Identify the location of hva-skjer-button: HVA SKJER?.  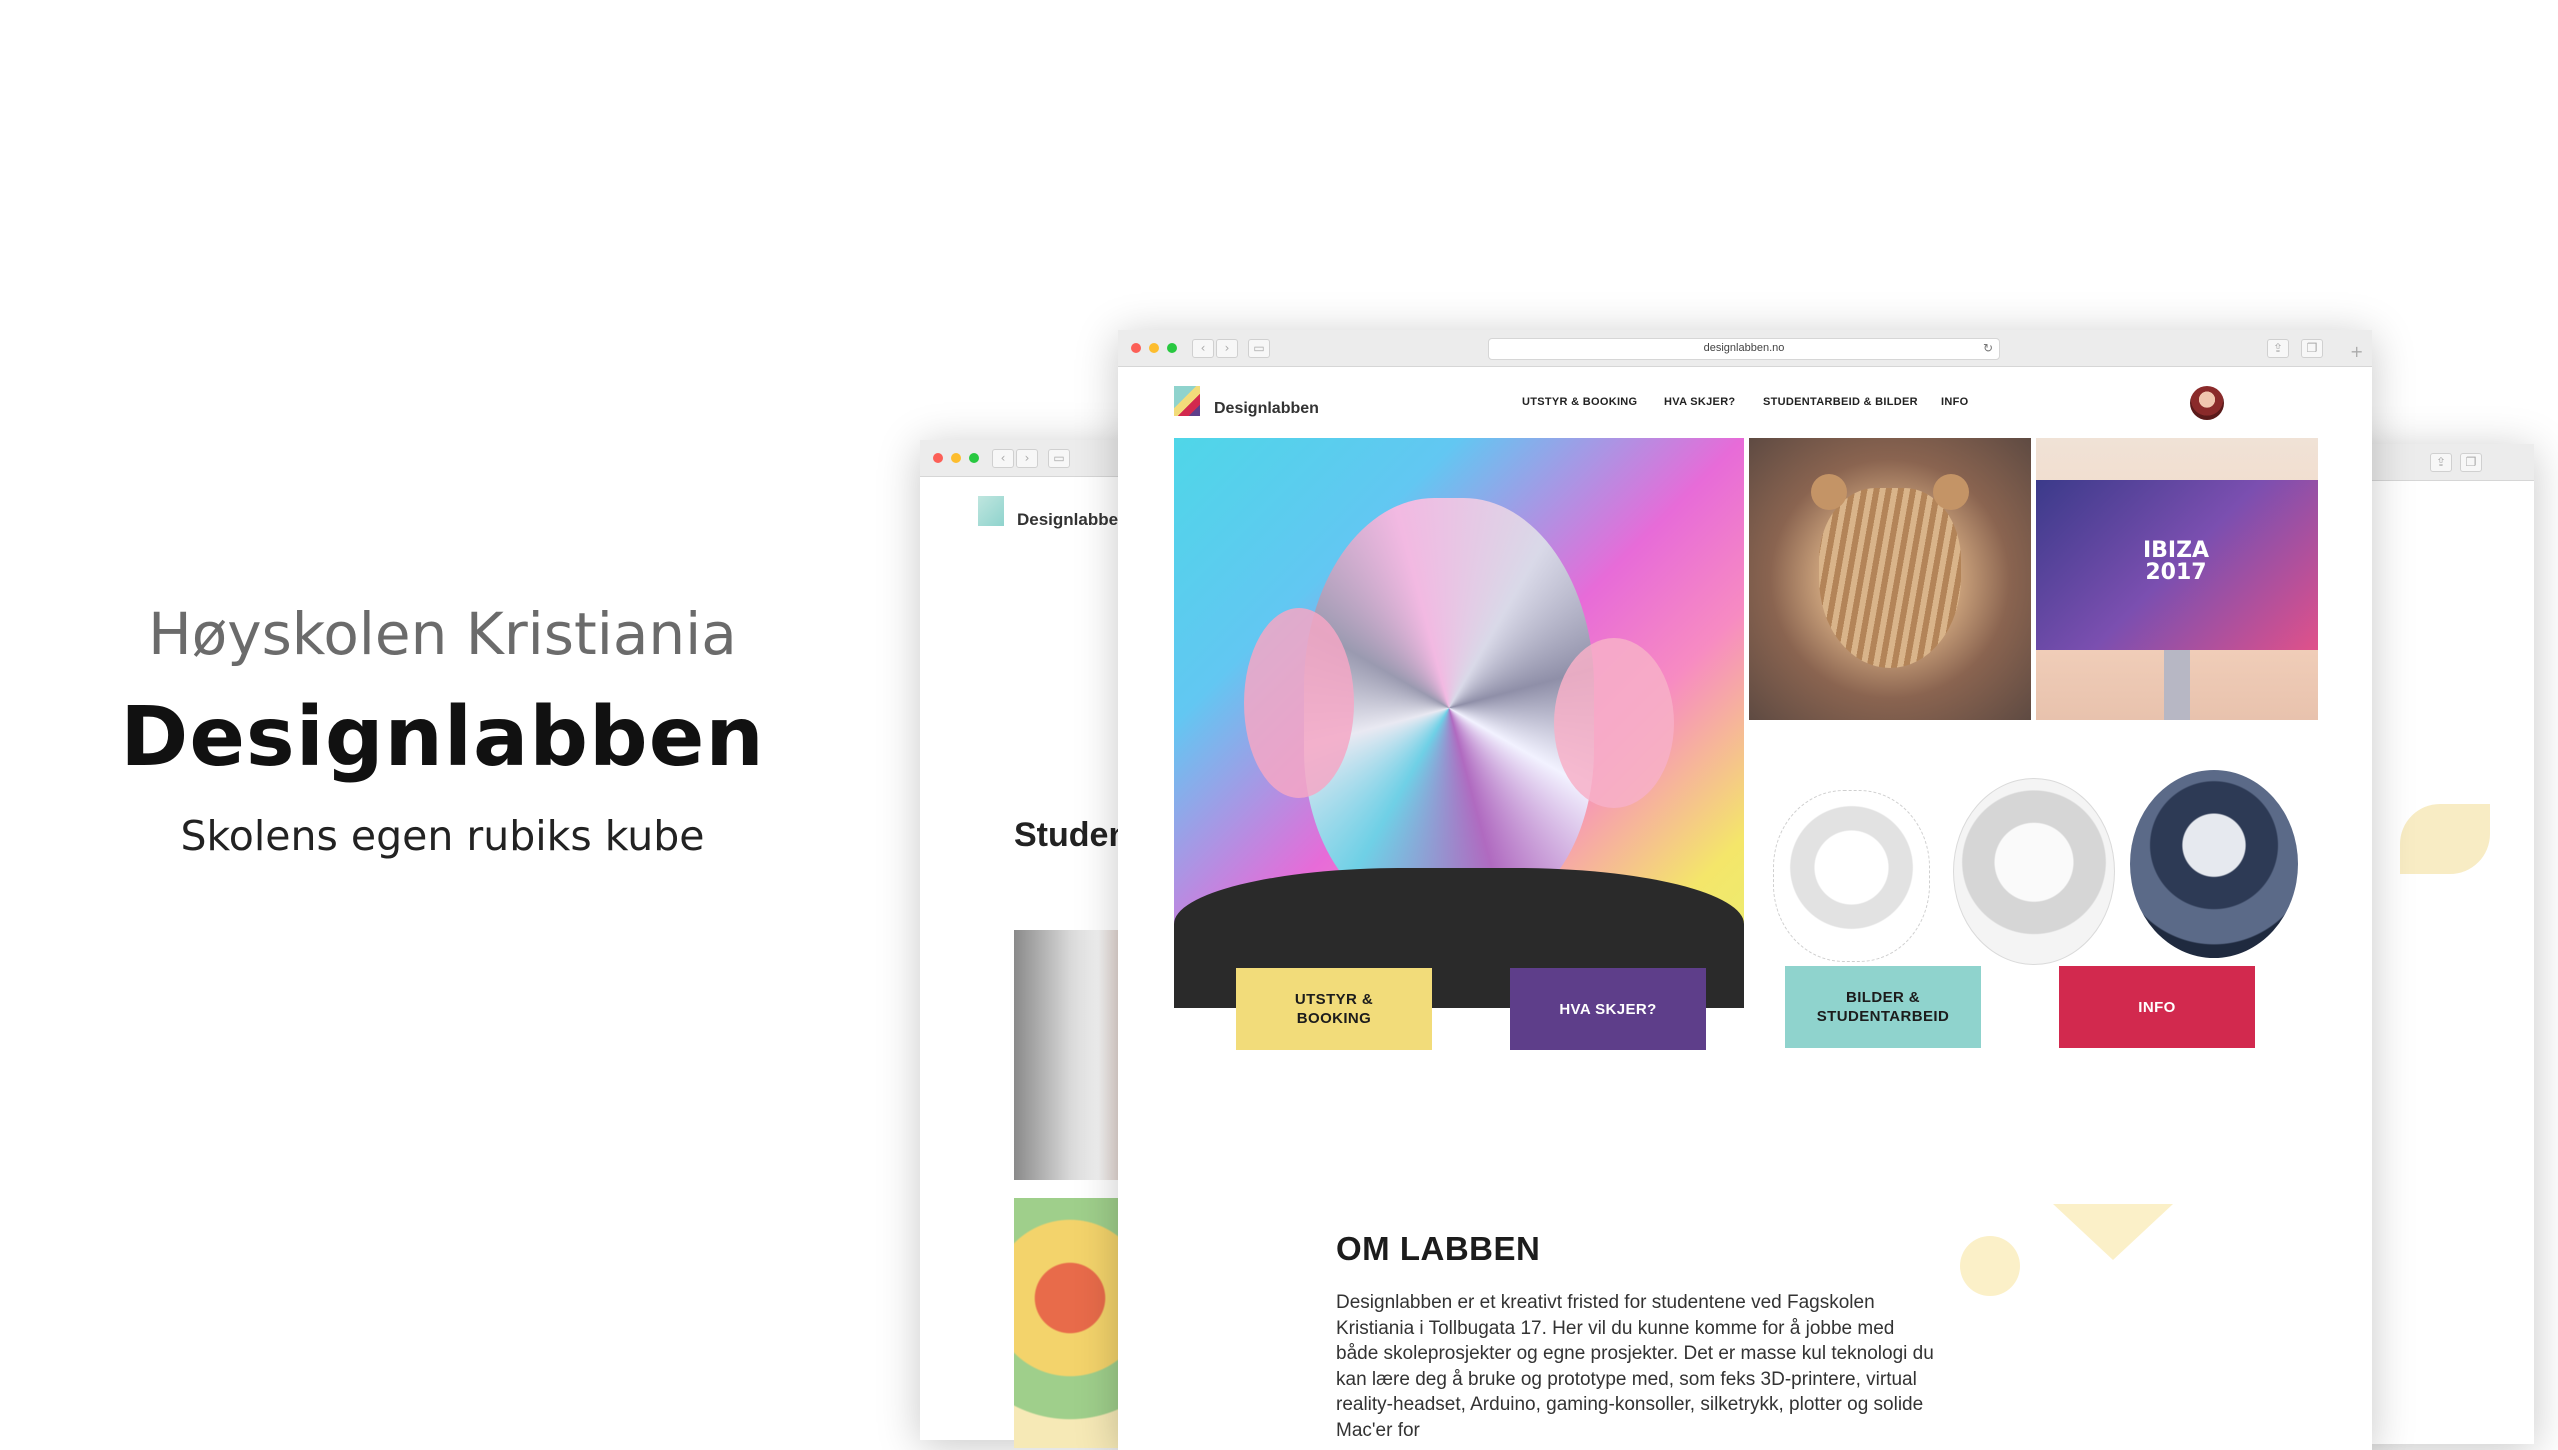
(1608, 1009).